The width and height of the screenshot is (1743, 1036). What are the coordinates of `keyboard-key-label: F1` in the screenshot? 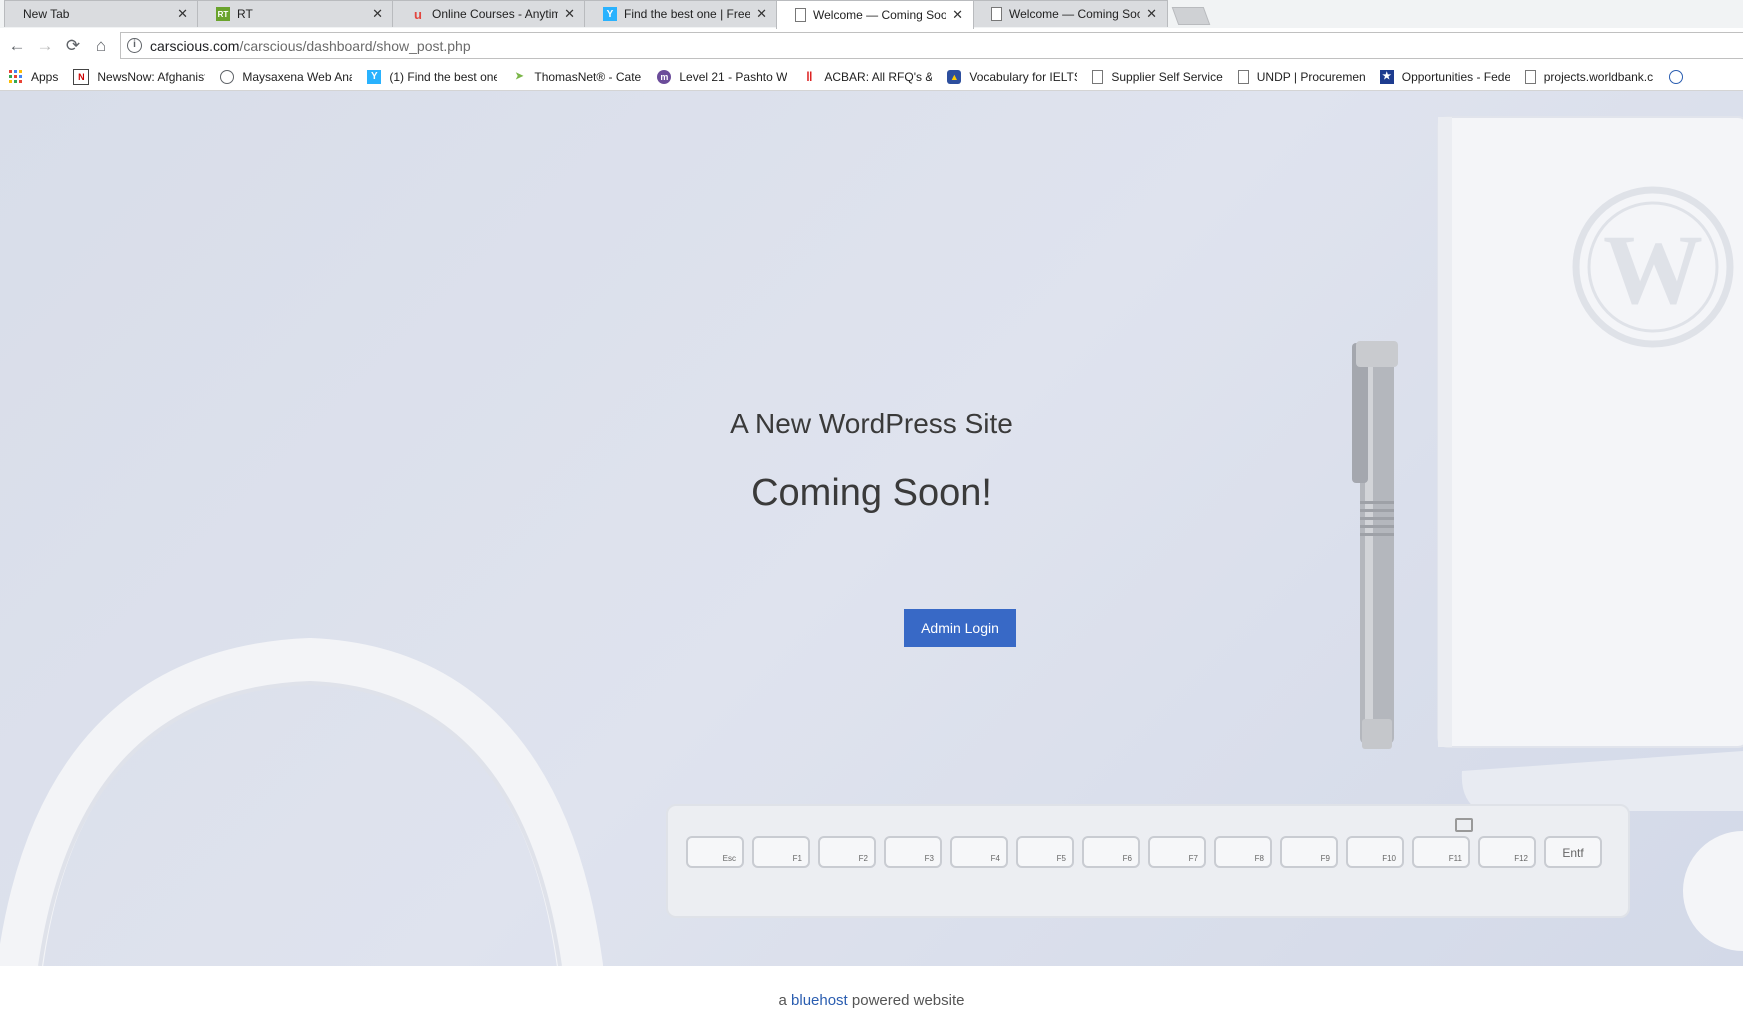 It's located at (797, 858).